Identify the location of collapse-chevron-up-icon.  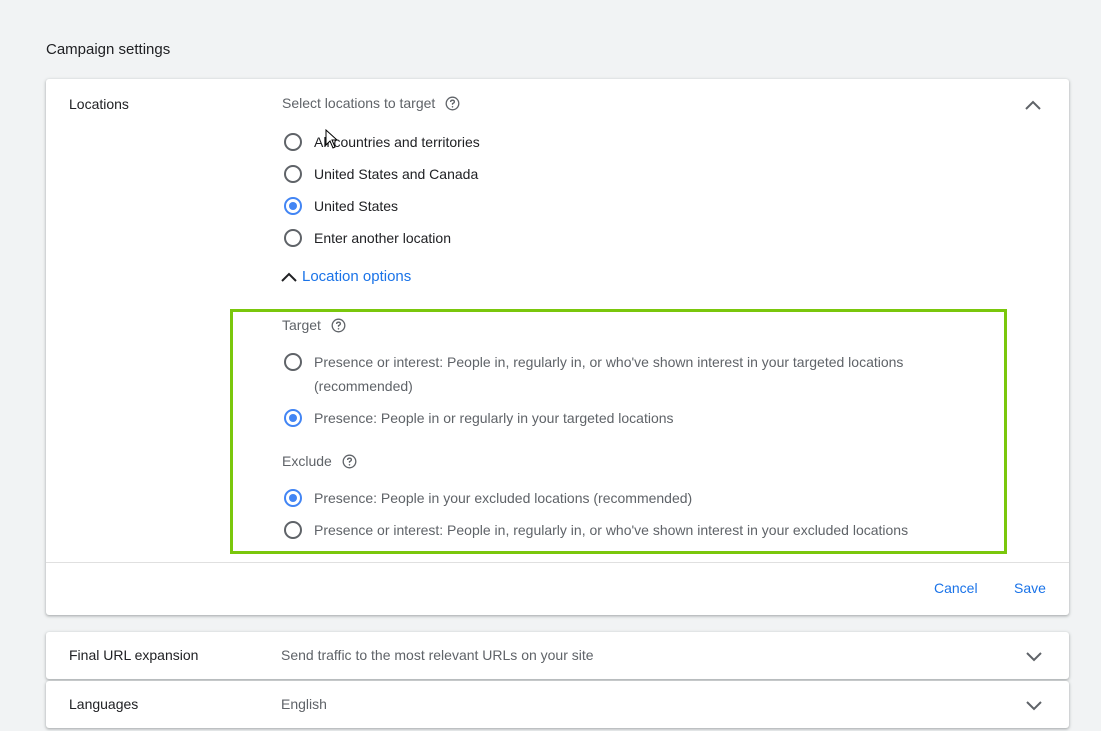
(1033, 106).